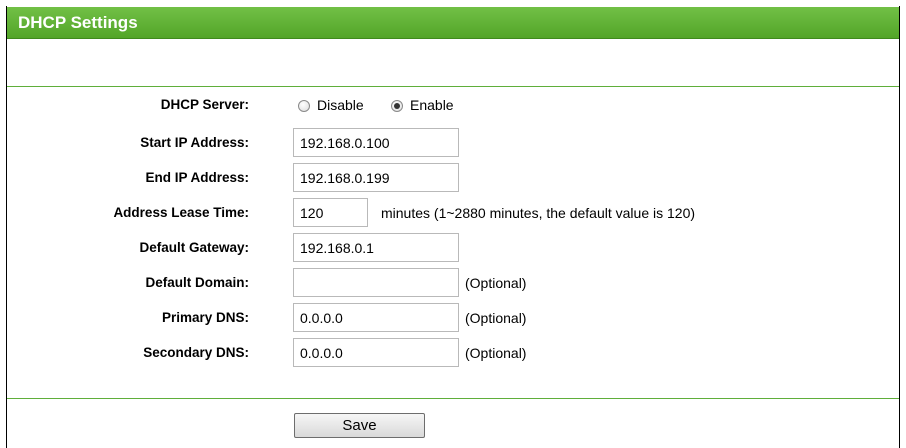  Describe the element at coordinates (205, 317) in the screenshot. I see `primary-dns-label: Primary DNS:` at that location.